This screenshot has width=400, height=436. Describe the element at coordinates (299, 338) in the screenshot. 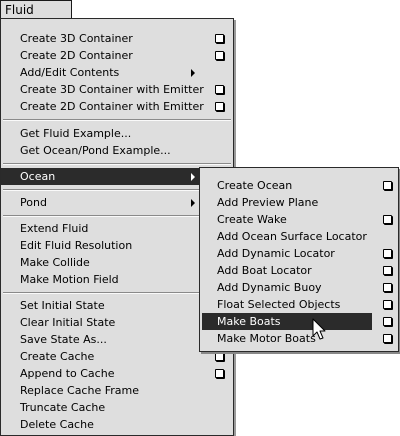

I see `submenu-item-make-motor-boats: Make Motor Boats` at that location.